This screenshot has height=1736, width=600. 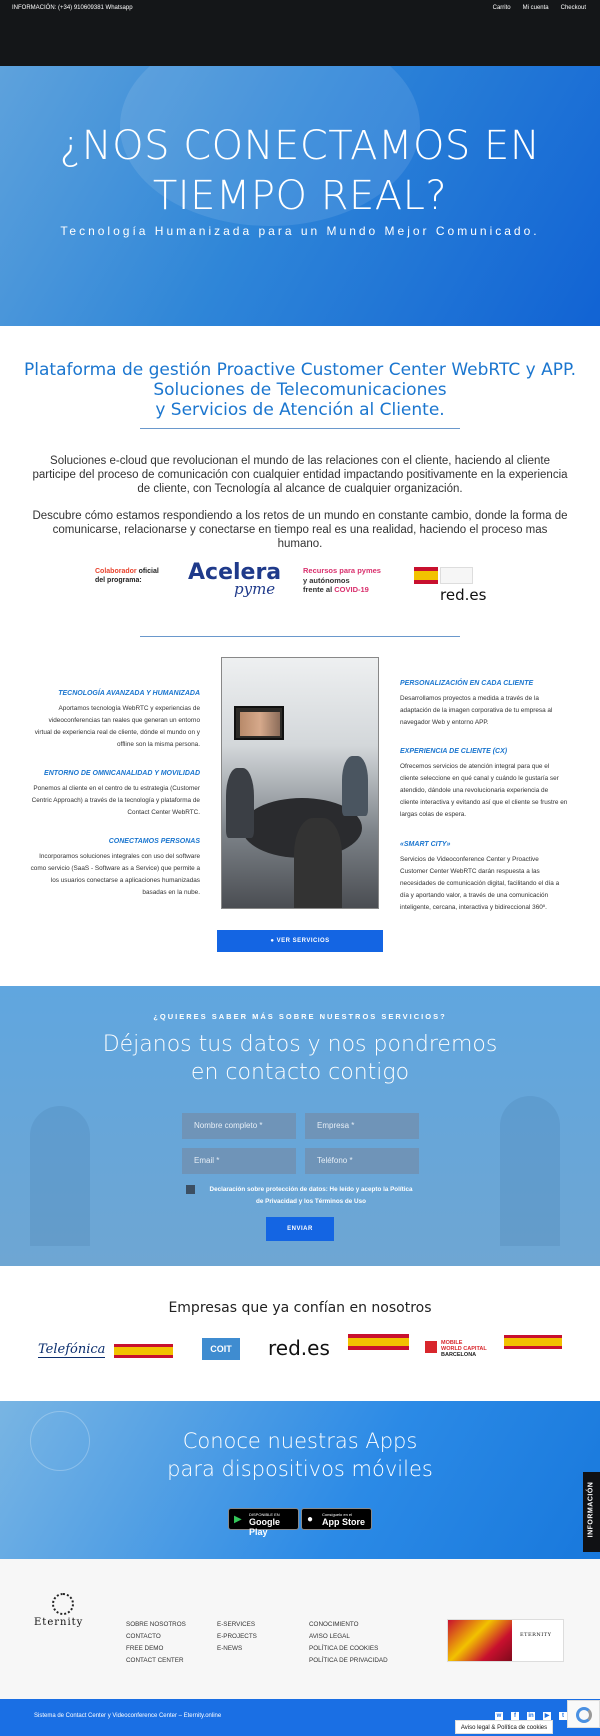 I want to click on divider, so click(x=300, y=428).